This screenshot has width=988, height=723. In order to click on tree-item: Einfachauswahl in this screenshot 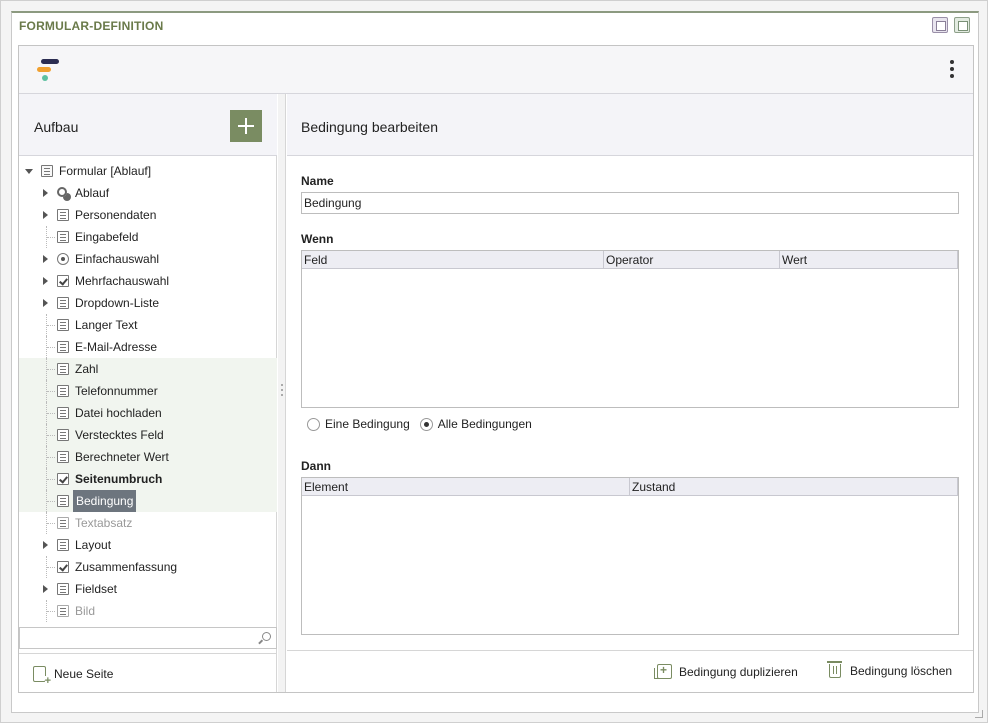, I will do `click(148, 259)`.